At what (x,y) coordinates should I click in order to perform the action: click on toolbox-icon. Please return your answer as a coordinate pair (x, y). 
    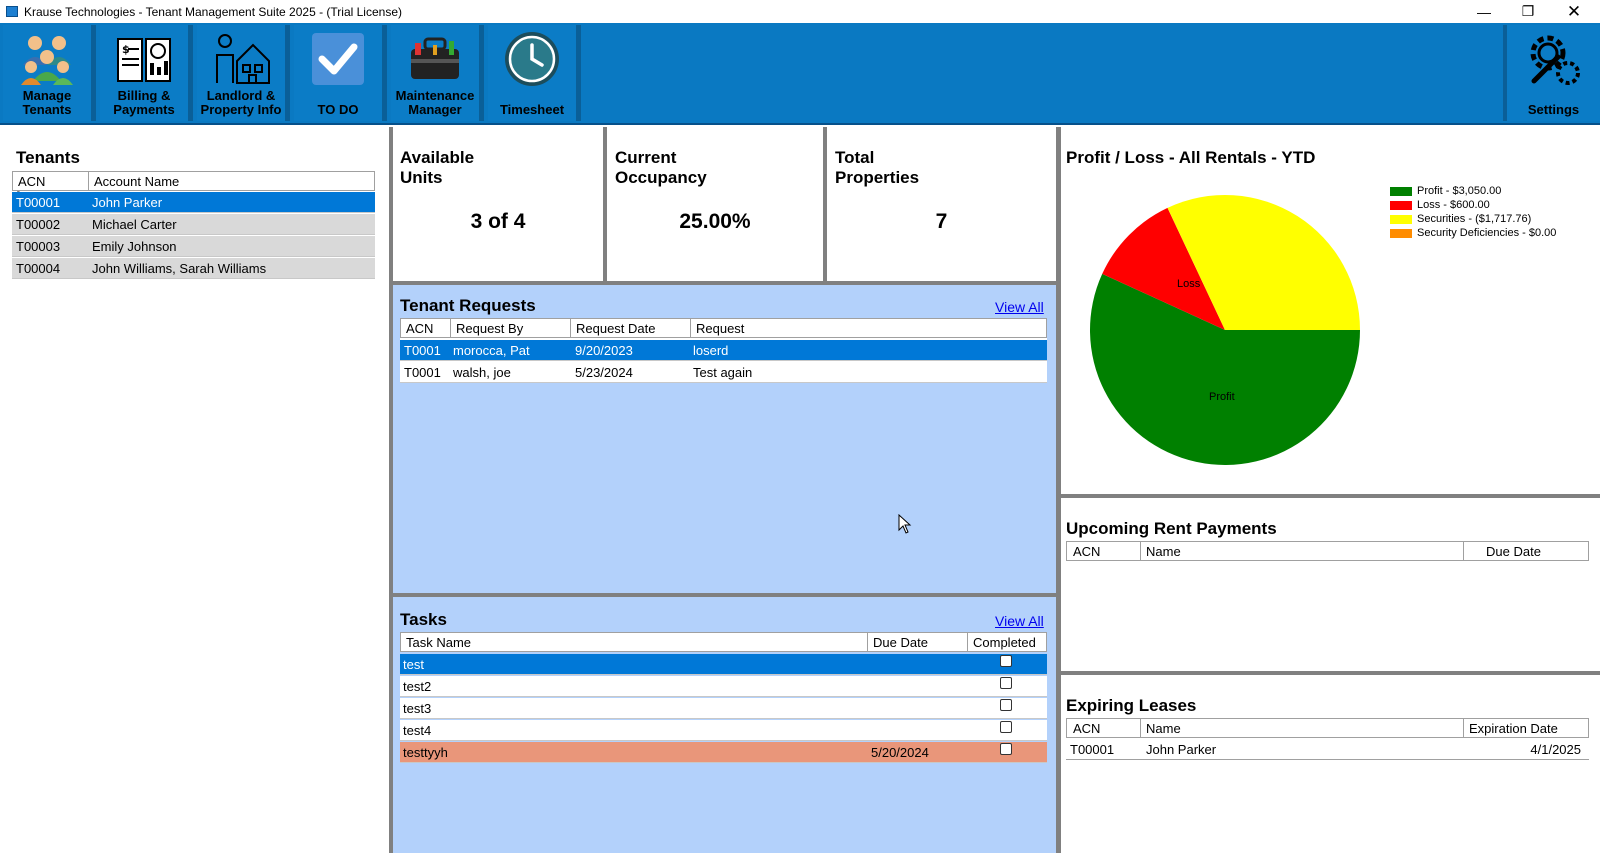
    Looking at the image, I should click on (435, 58).